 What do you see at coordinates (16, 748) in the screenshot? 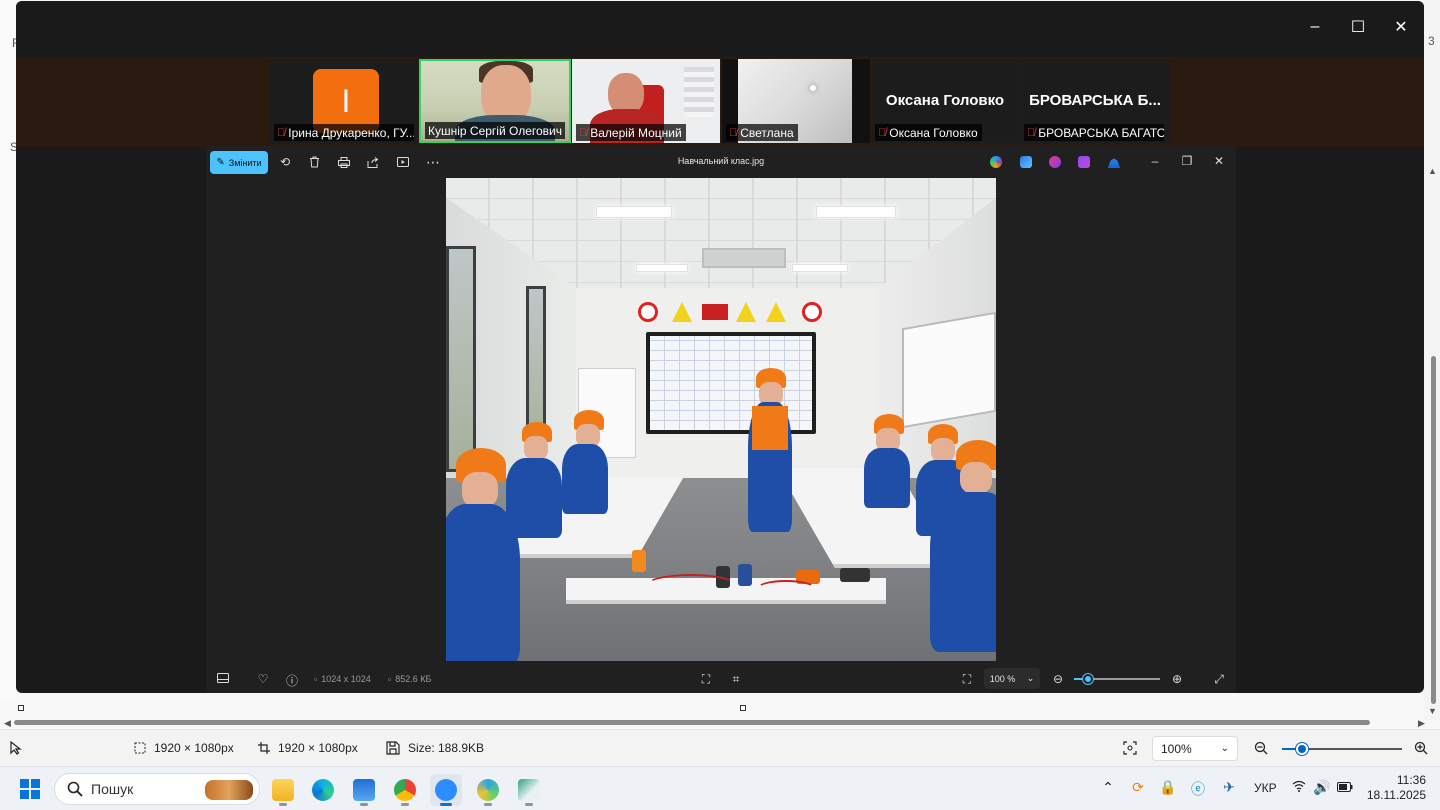
I see `pointer-icon` at bounding box center [16, 748].